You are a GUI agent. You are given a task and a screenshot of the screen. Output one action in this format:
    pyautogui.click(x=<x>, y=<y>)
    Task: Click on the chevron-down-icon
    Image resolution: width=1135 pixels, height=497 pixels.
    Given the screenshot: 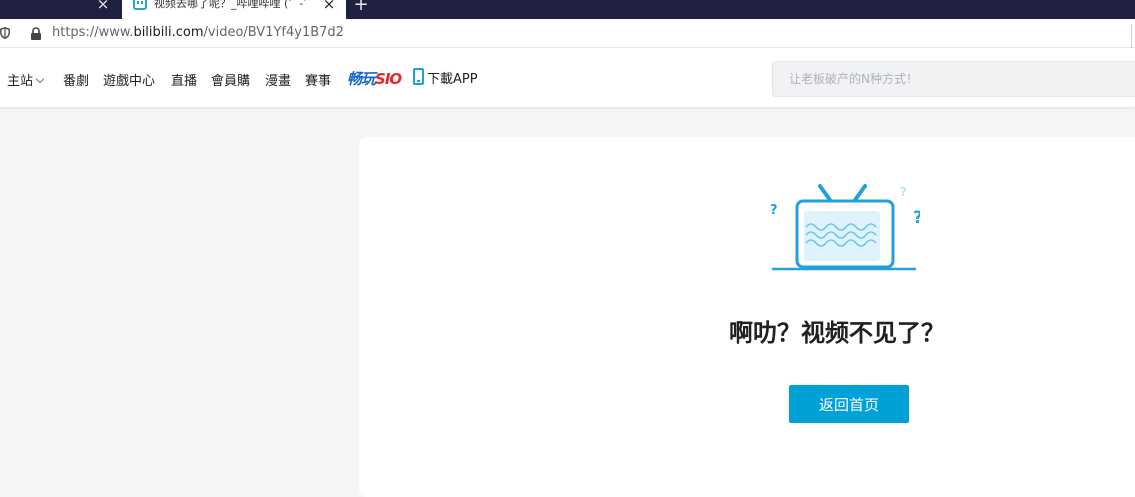 What is the action you would take?
    pyautogui.click(x=40, y=79)
    